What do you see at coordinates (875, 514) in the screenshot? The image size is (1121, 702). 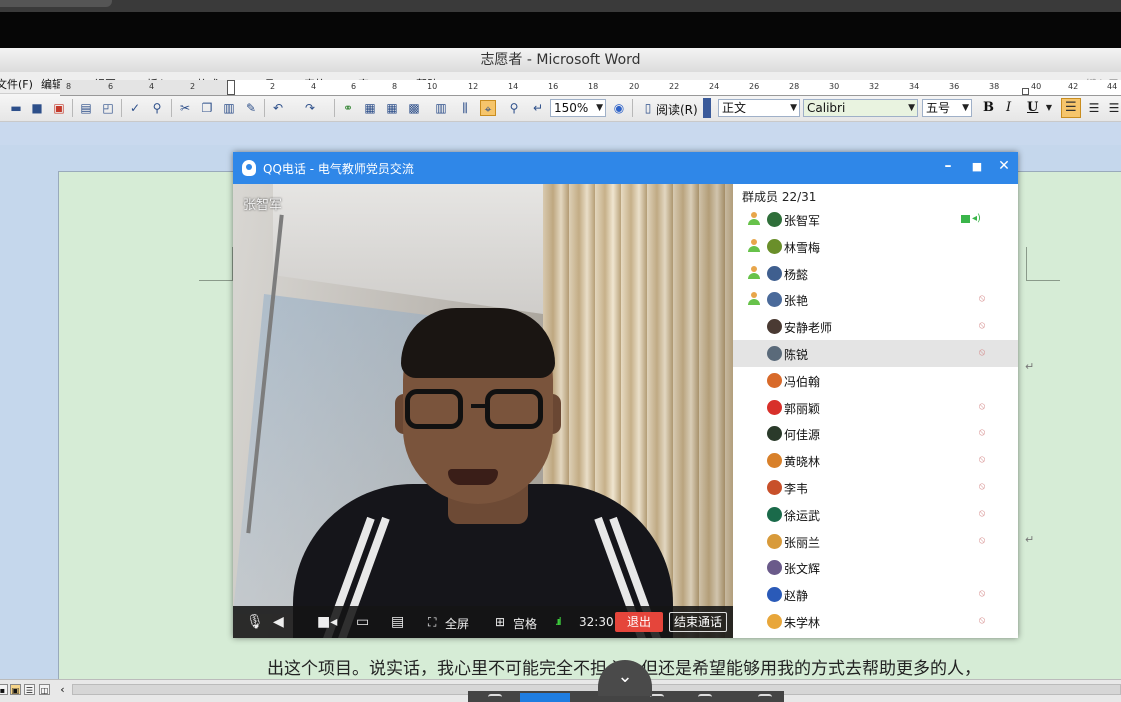 I see `member-row: 徐运武 ⦸` at bounding box center [875, 514].